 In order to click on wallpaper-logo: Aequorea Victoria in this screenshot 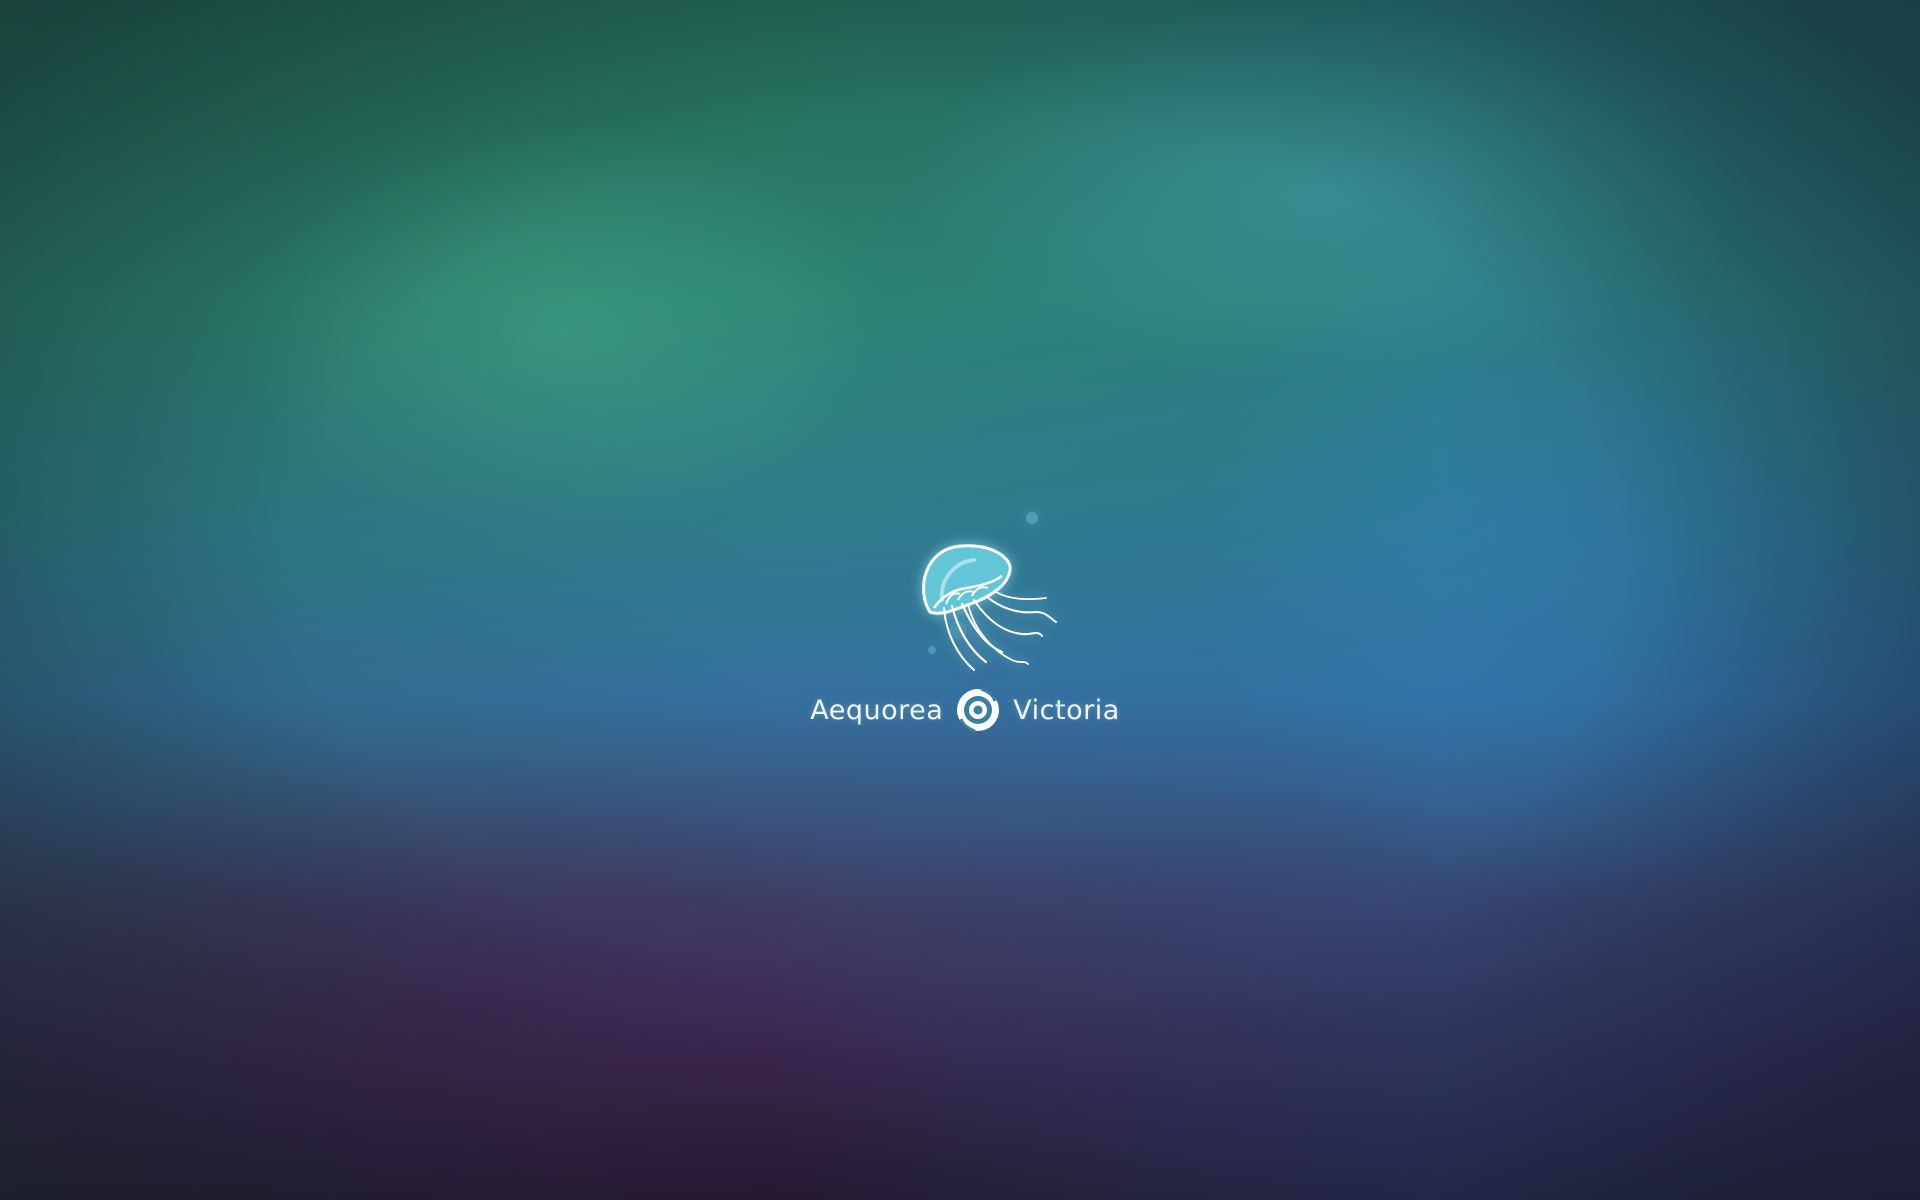, I will do `click(965, 620)`.